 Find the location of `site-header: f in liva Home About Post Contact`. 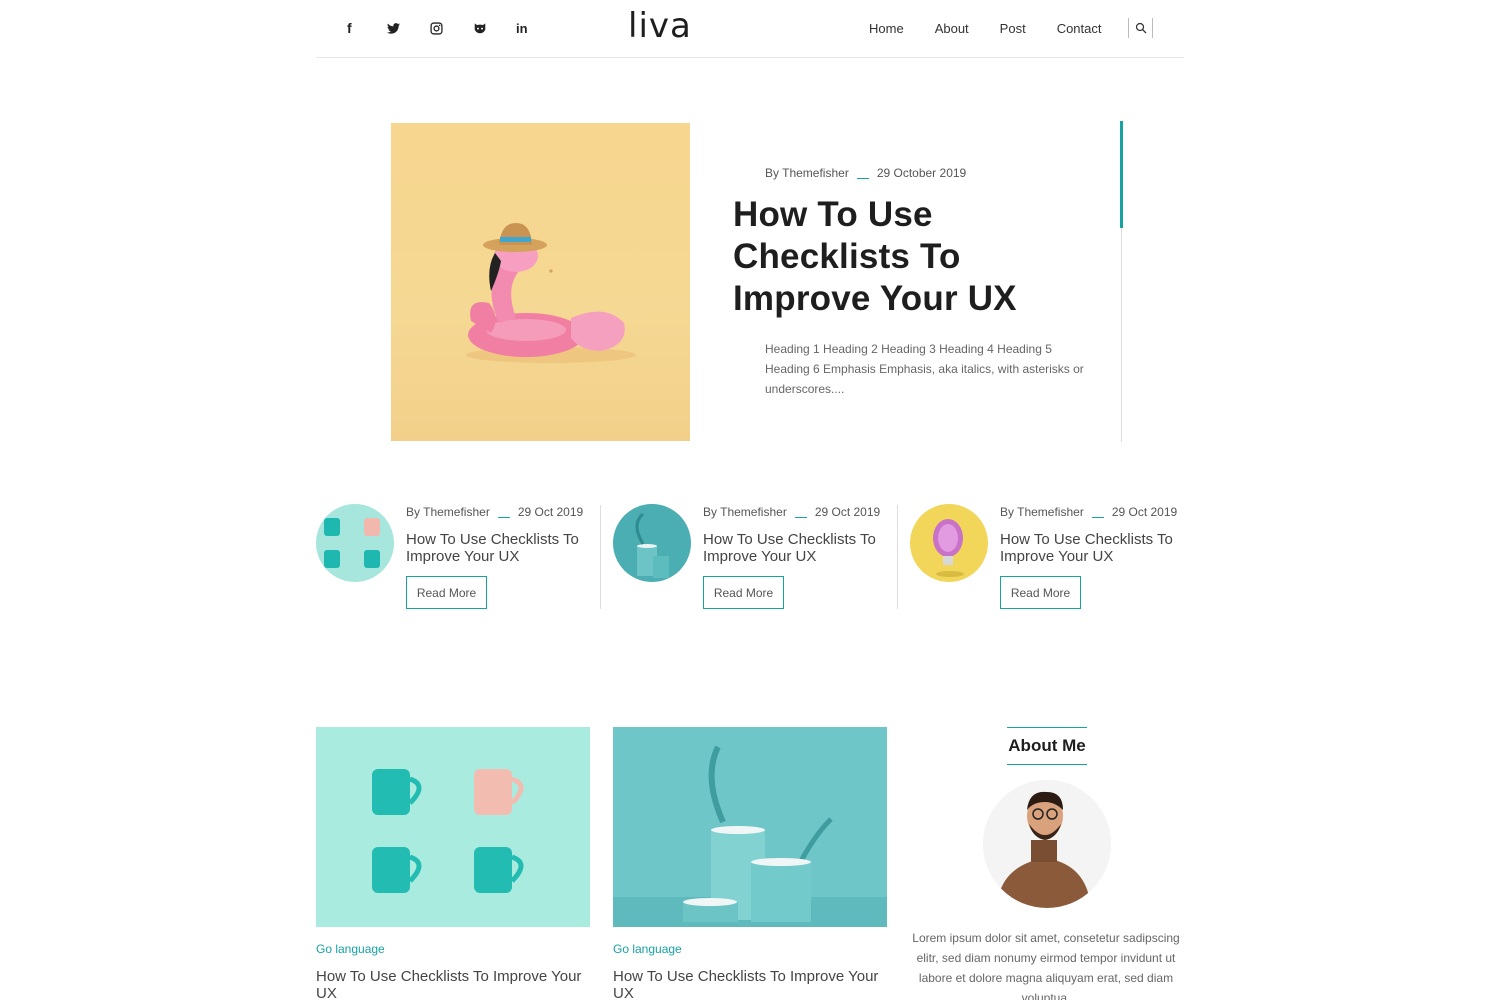

site-header: f in liva Home About Post Contact is located at coordinates (750, 29).